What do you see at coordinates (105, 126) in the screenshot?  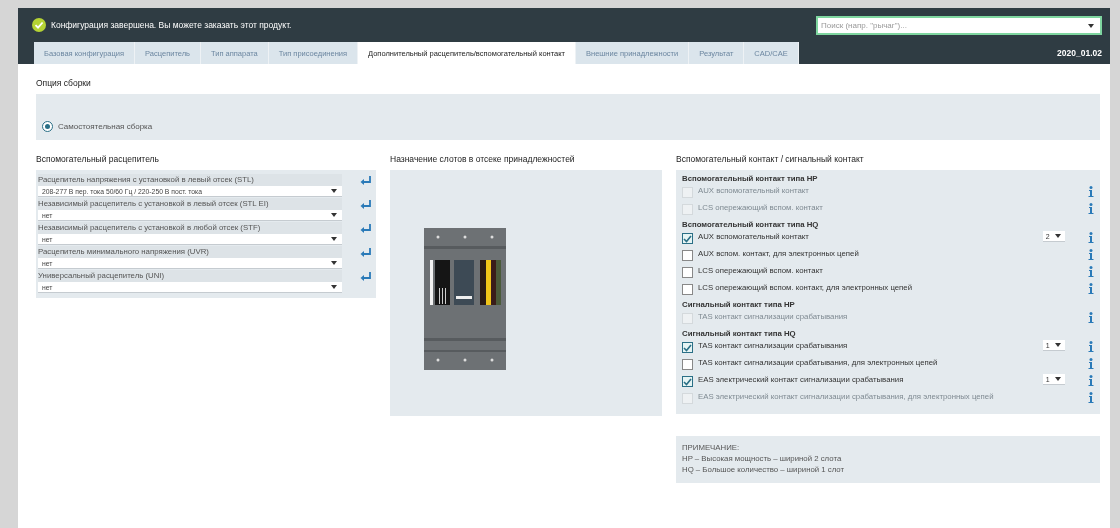 I see `option-label: Самостоятельная сборка` at bounding box center [105, 126].